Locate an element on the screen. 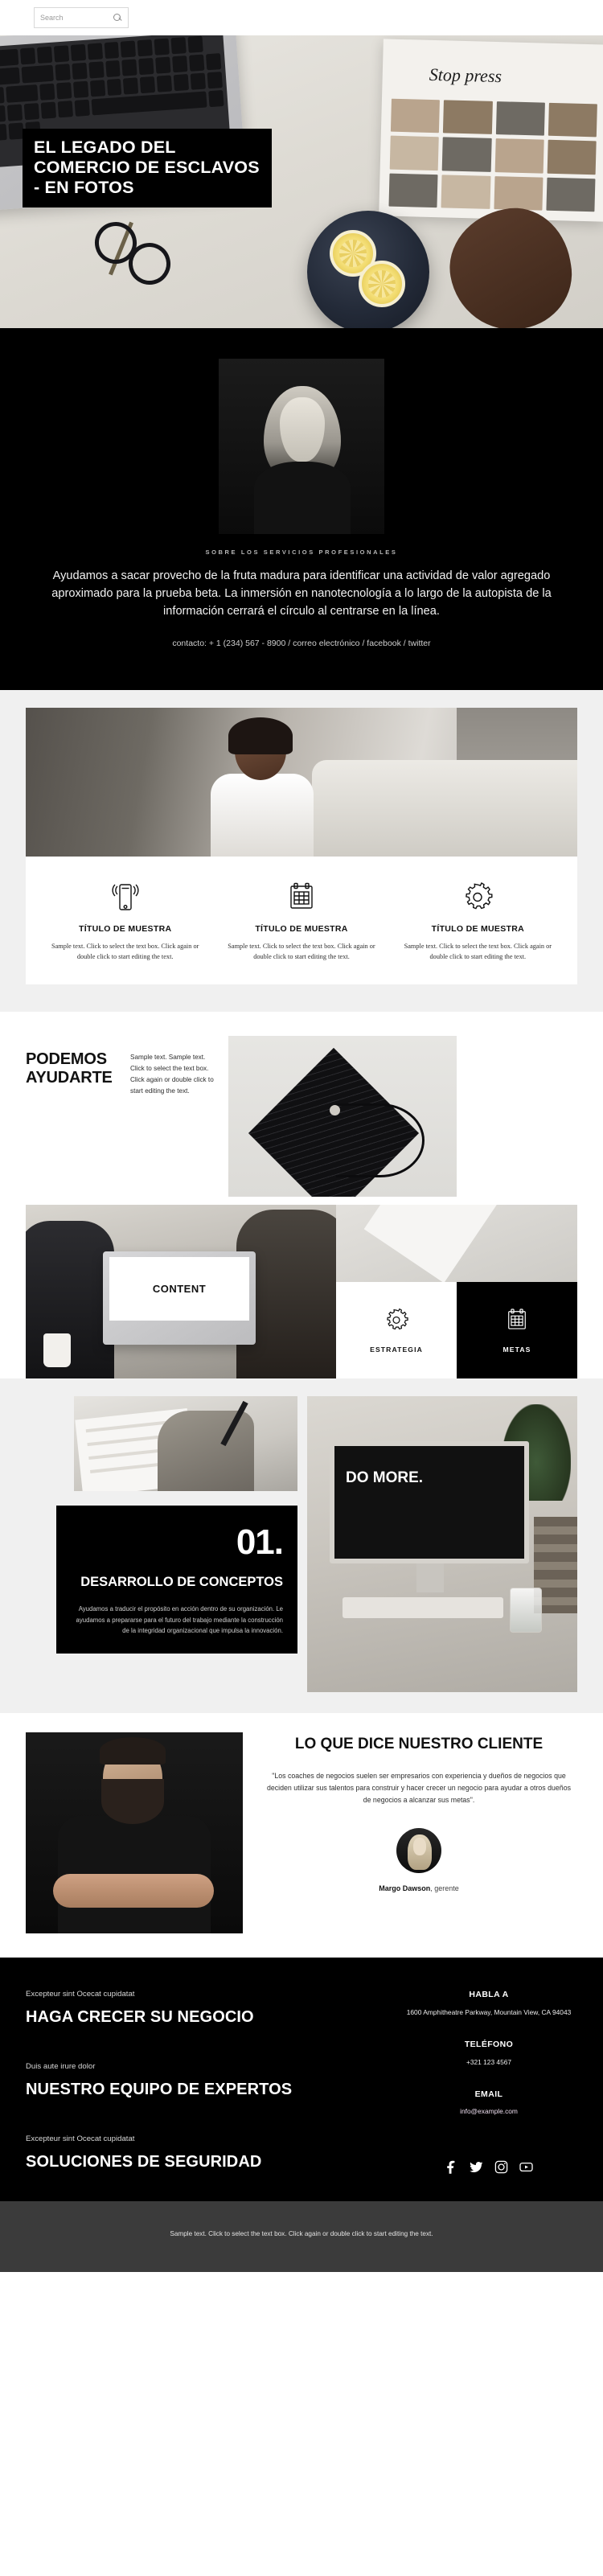  magazine-image: Stop press is located at coordinates (491, 130).